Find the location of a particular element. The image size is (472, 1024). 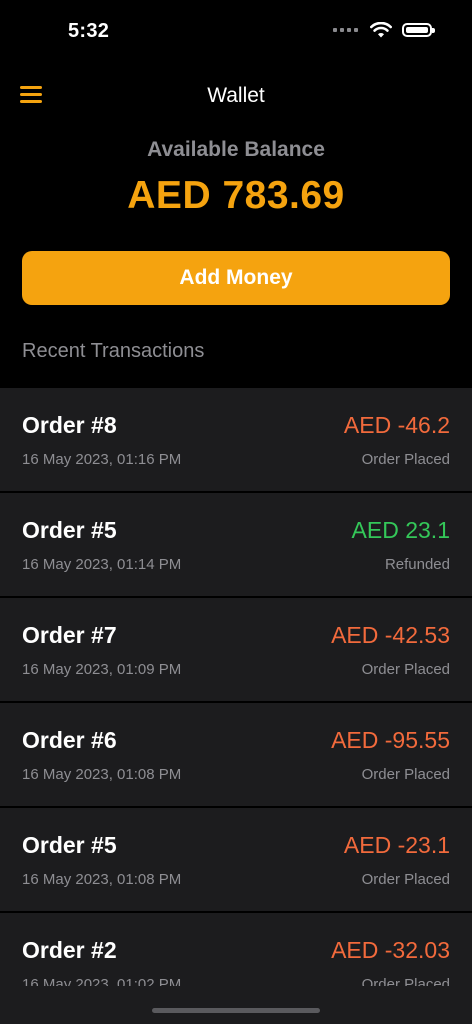

header: Wallet is located at coordinates (236, 96).